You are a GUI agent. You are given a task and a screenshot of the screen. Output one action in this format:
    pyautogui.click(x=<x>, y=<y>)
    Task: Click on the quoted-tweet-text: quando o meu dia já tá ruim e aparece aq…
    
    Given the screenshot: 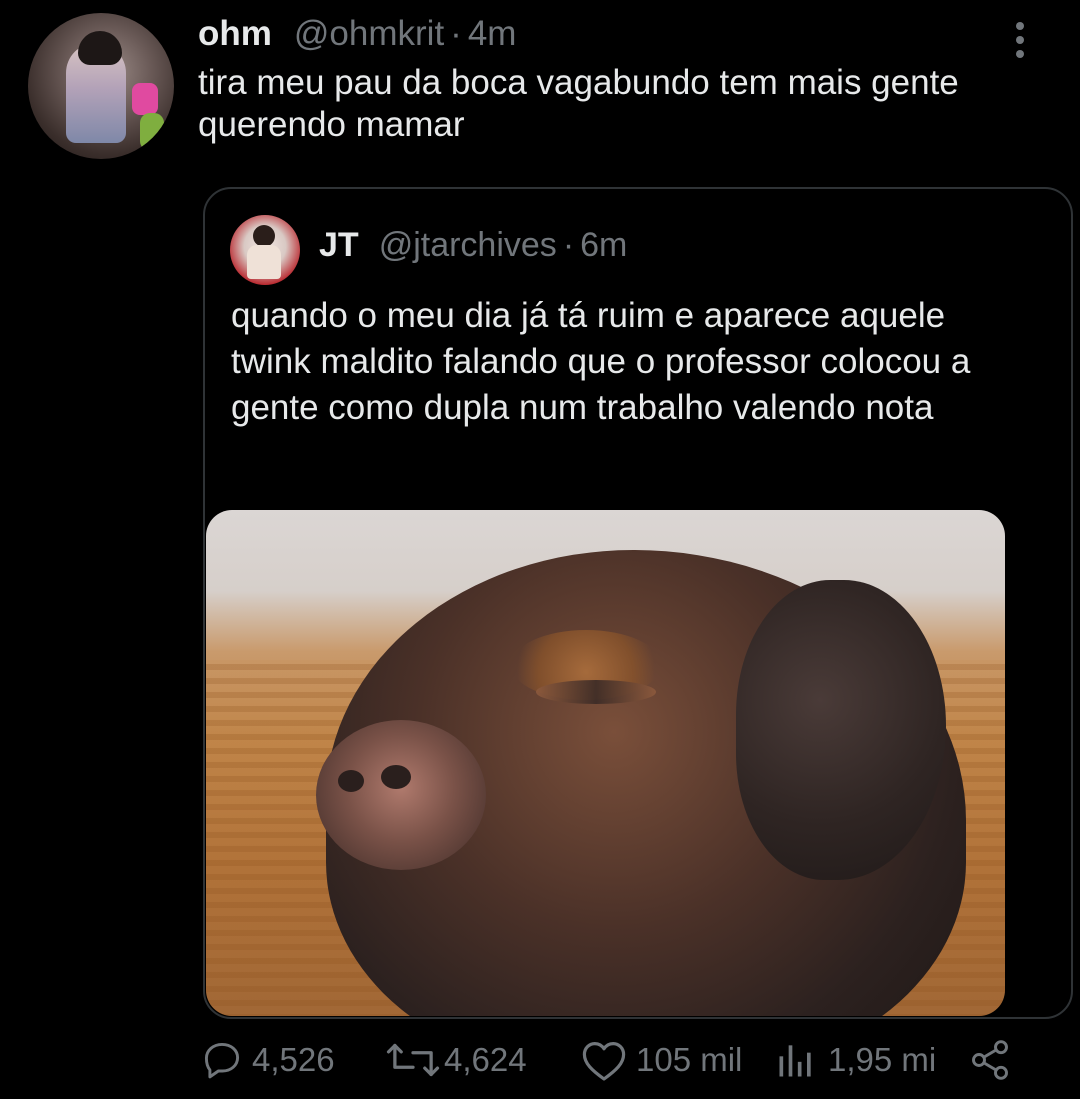 What is the action you would take?
    pyautogui.click(x=601, y=361)
    